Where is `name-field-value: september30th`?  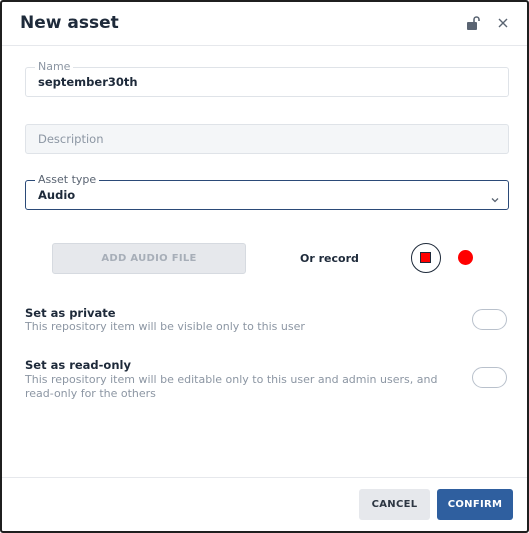 name-field-value: september30th is located at coordinates (88, 82).